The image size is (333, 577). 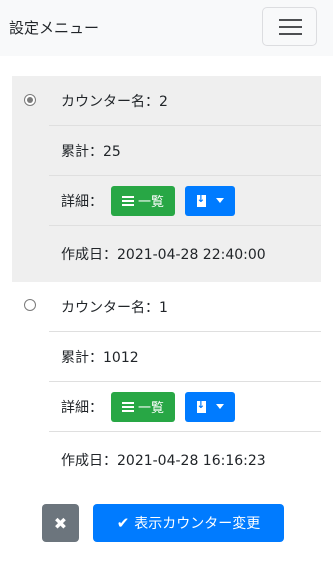 What do you see at coordinates (166, 28) in the screenshot?
I see `navbar: 設定メニュー` at bounding box center [166, 28].